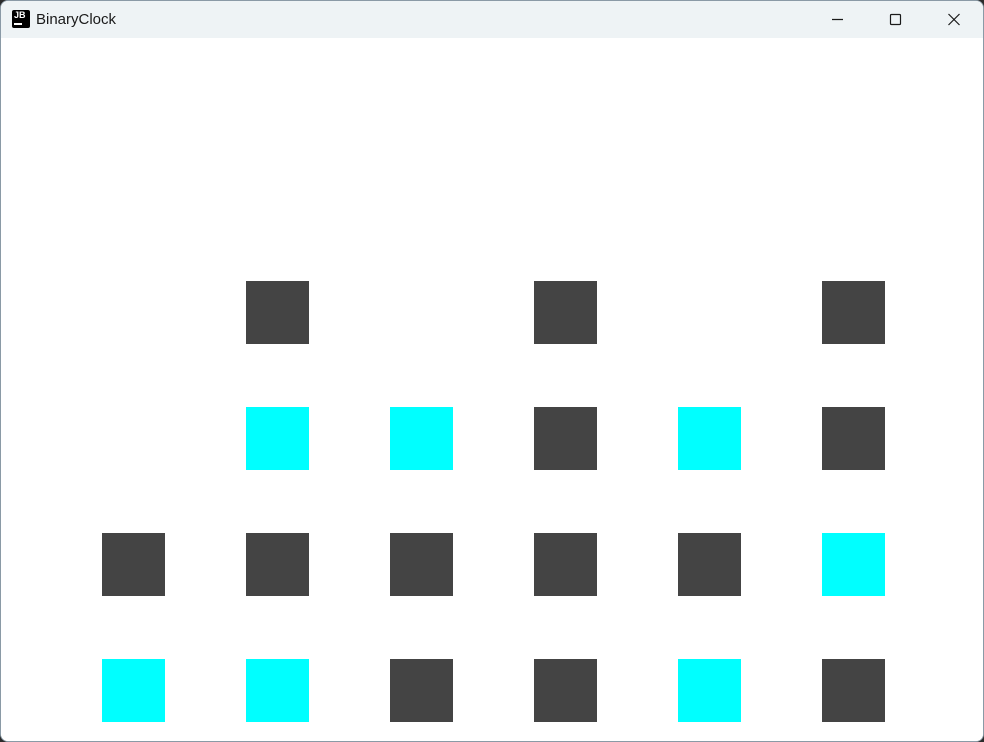 Image resolution: width=984 pixels, height=742 pixels. What do you see at coordinates (853, 690) in the screenshot?
I see `led-col6-row4-off` at bounding box center [853, 690].